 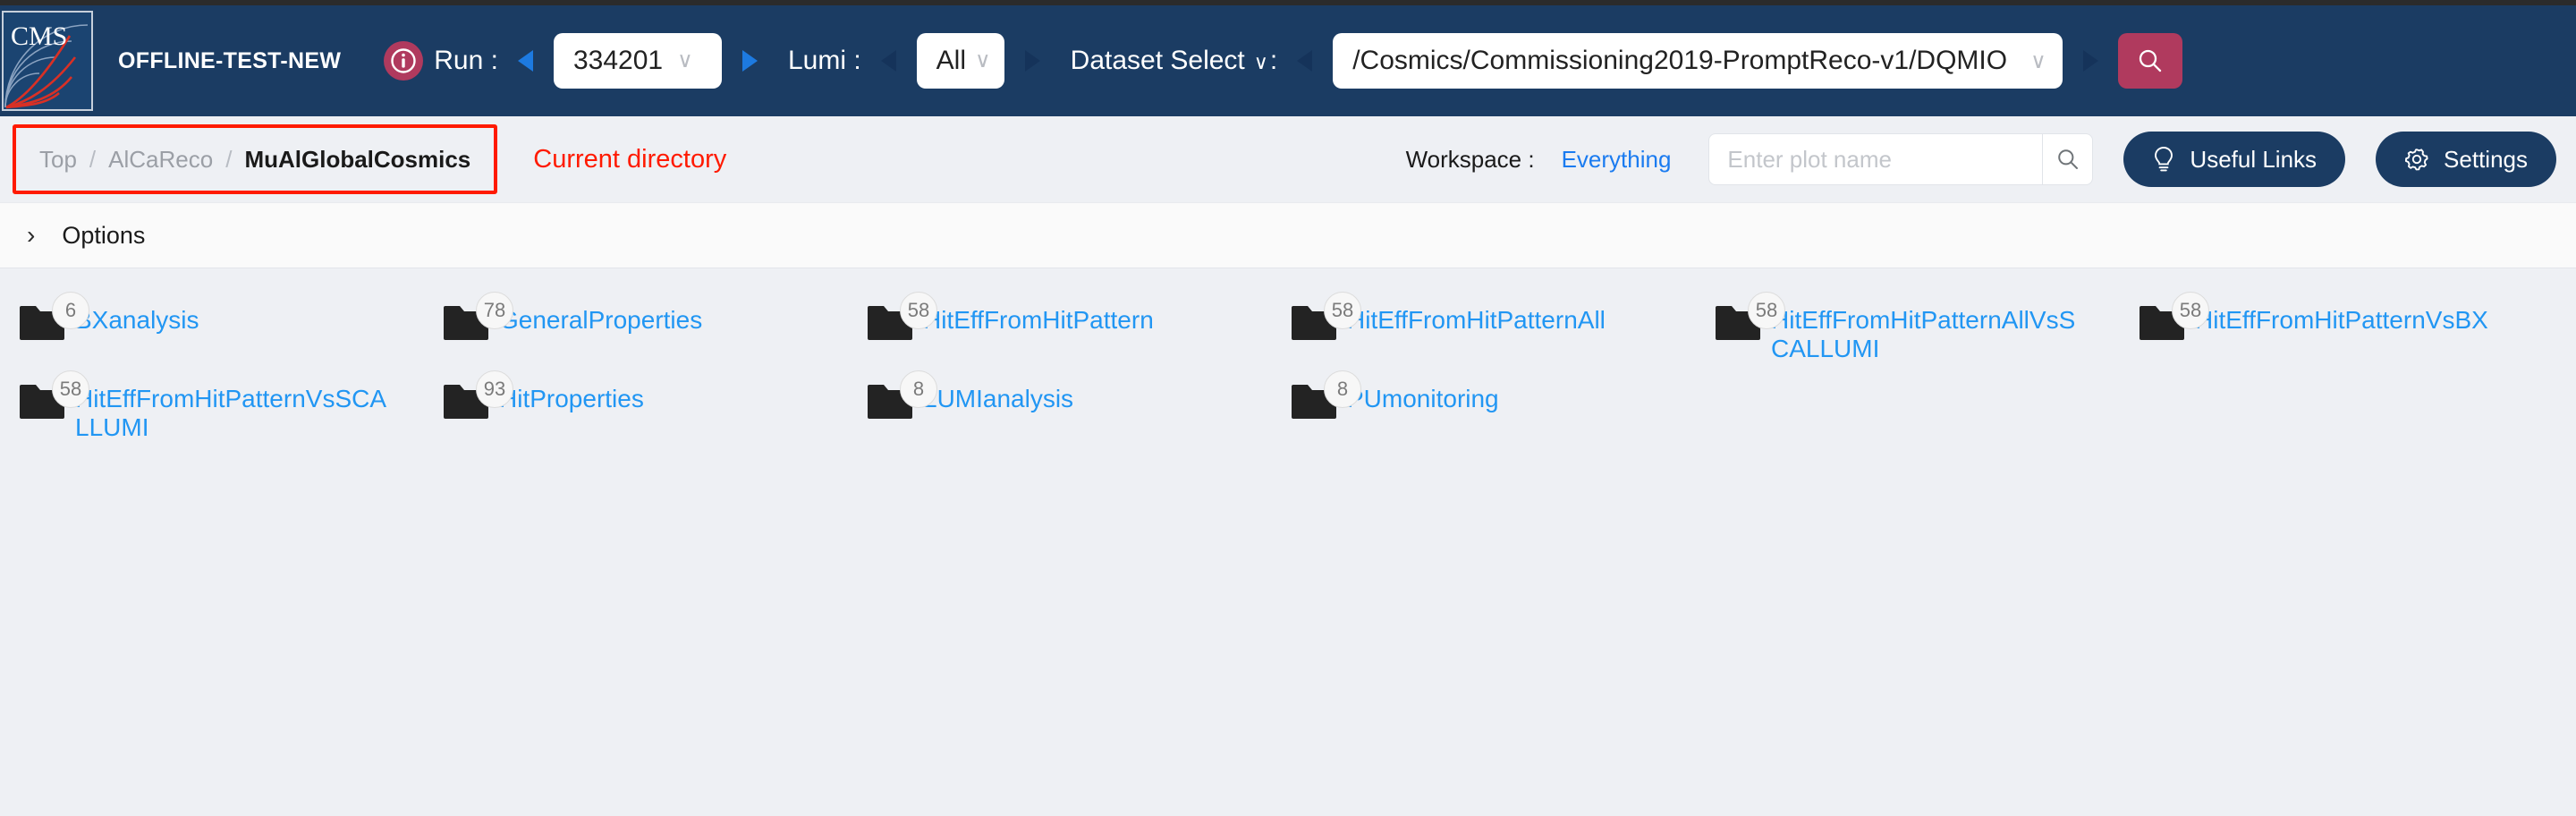 What do you see at coordinates (1423, 399) in the screenshot?
I see `folder-name: PUmonitoring` at bounding box center [1423, 399].